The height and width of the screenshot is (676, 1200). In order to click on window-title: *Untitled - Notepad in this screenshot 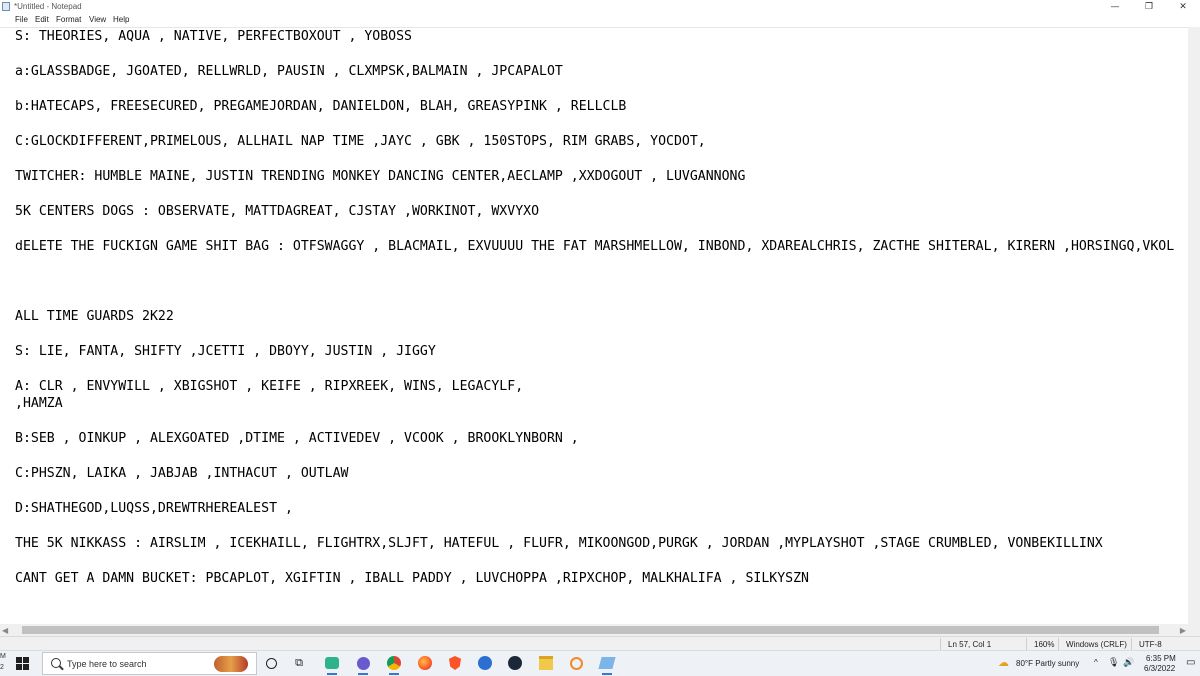, I will do `click(48, 6)`.